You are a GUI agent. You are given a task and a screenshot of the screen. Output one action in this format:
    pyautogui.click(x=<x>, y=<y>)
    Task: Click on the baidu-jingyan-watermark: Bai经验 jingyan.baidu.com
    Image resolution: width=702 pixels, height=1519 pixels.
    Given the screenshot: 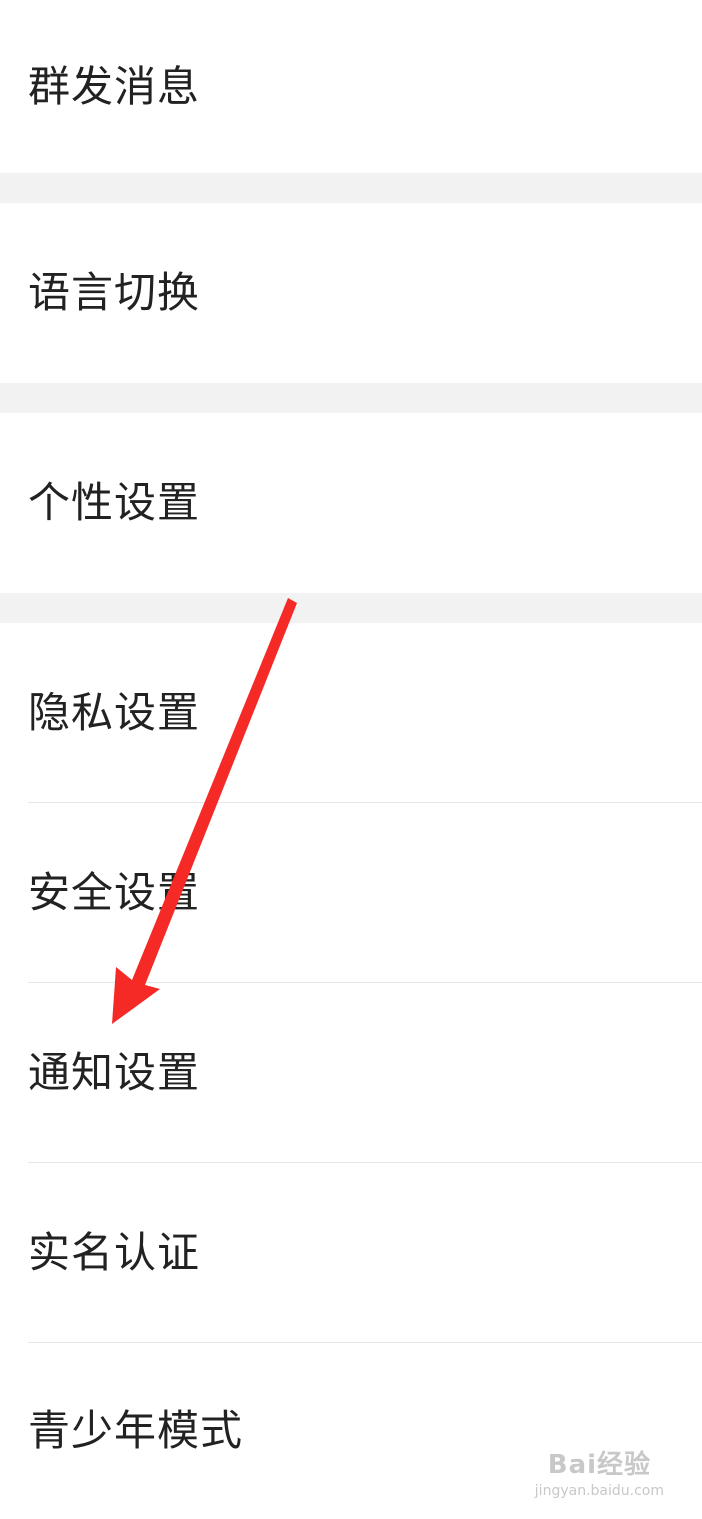 What is the action you would take?
    pyautogui.click(x=599, y=1471)
    